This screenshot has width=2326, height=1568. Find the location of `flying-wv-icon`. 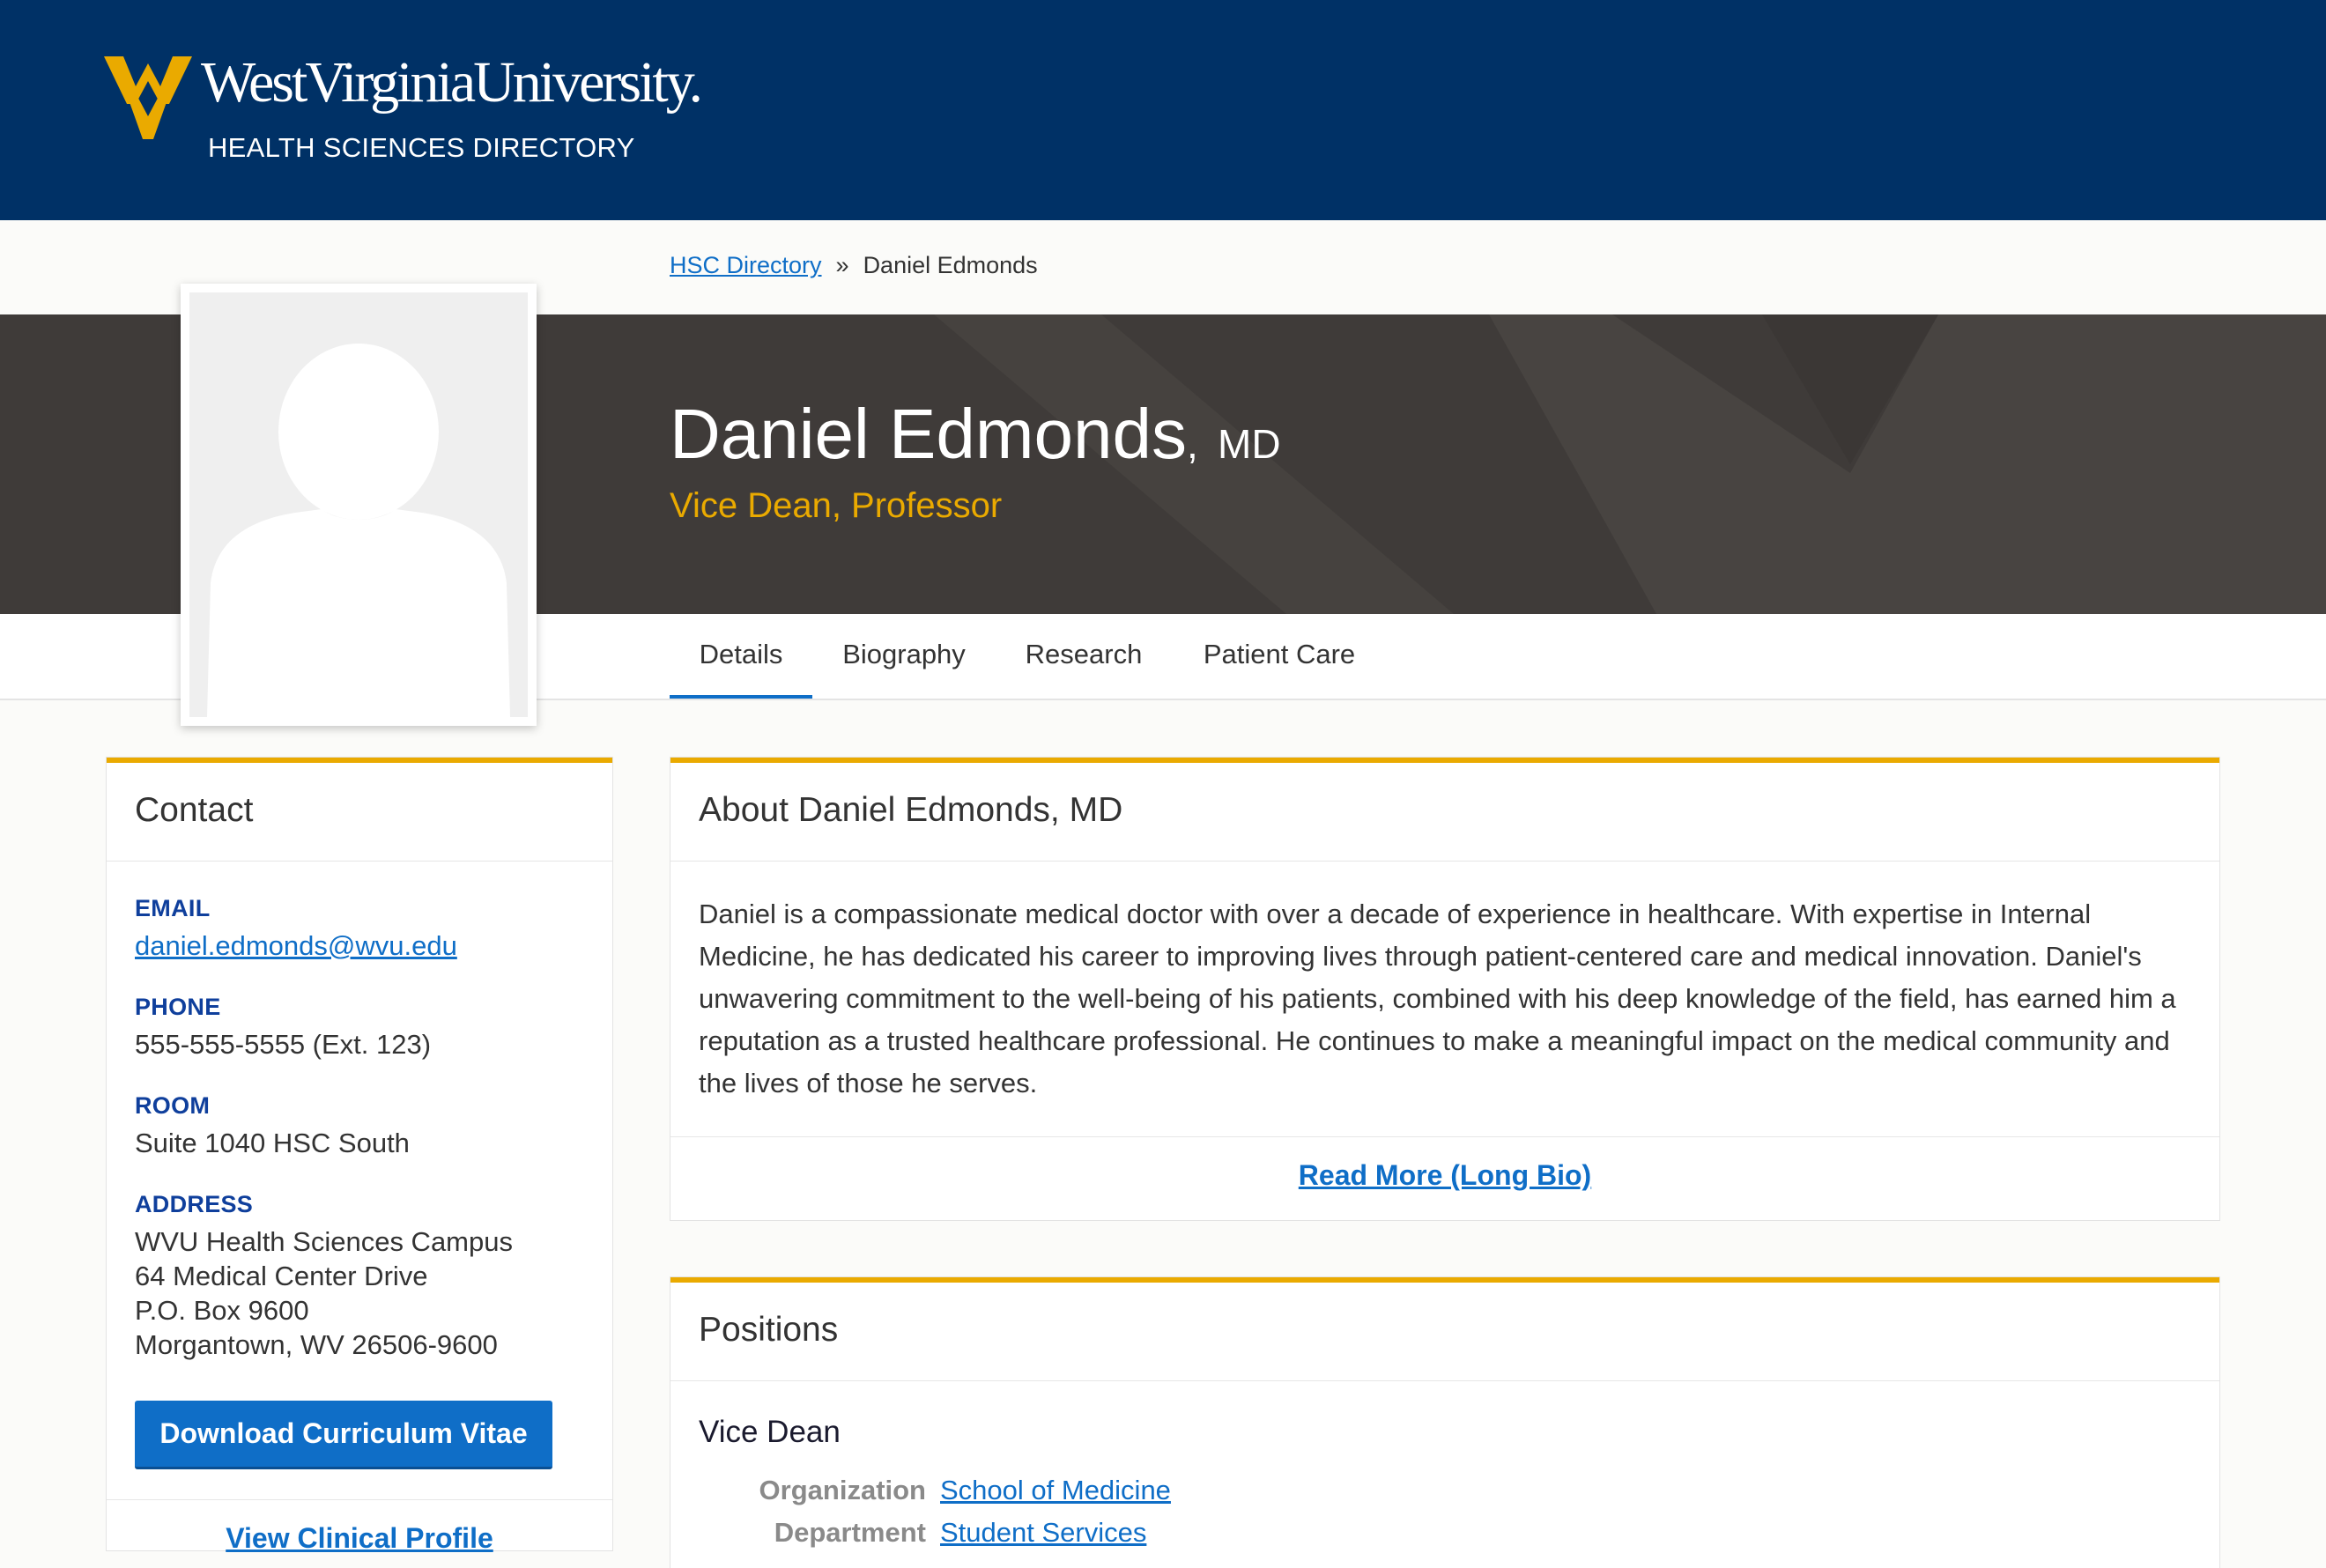

flying-wv-icon is located at coordinates (148, 97).